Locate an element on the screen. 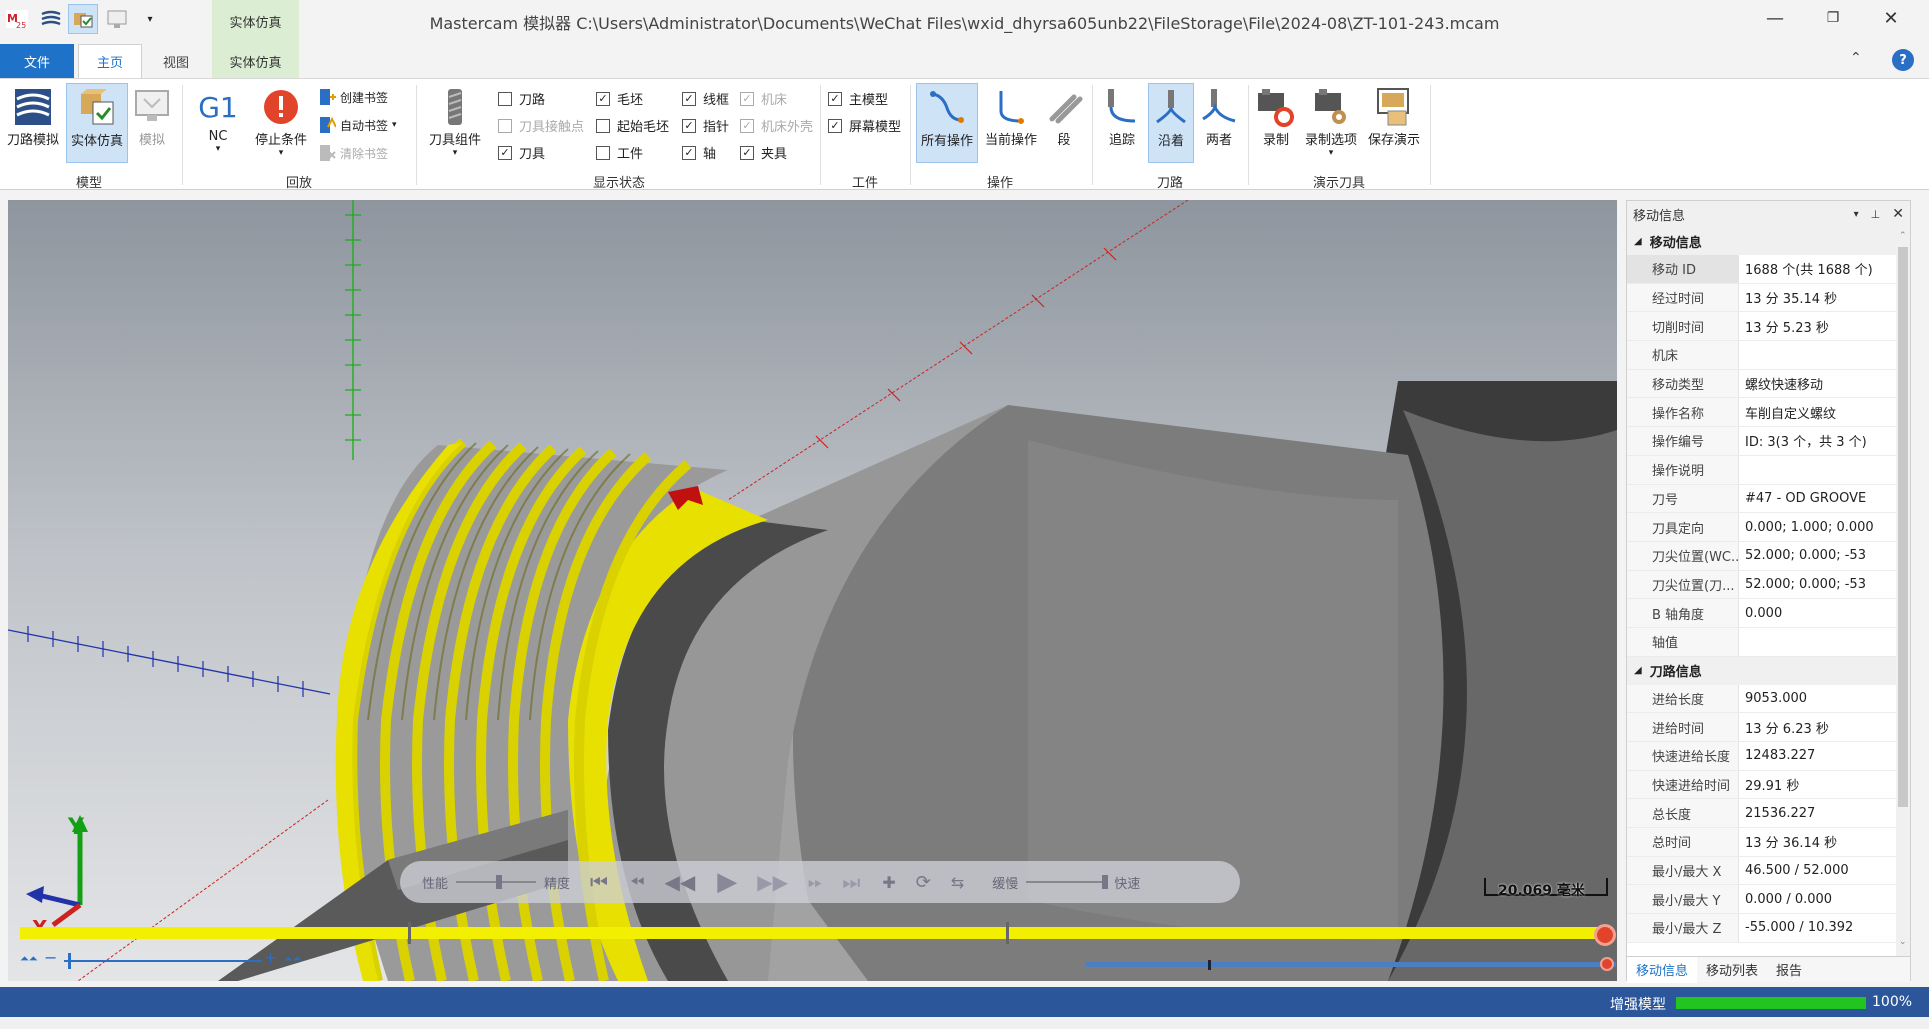 This screenshot has width=1929, height=1029. property-row: 总长度 21536.227 is located at coordinates (1761, 814).